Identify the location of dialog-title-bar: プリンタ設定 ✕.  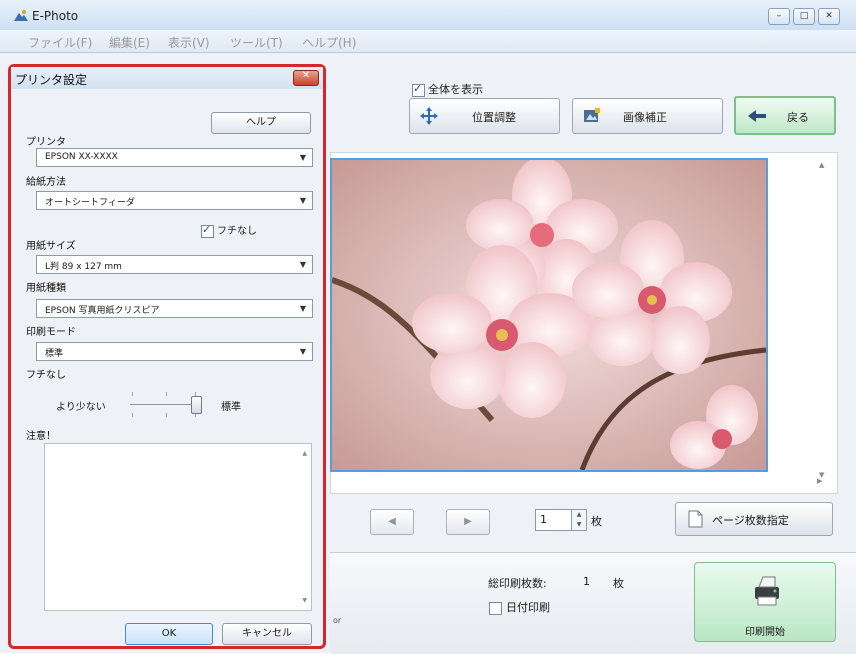
(167, 78).